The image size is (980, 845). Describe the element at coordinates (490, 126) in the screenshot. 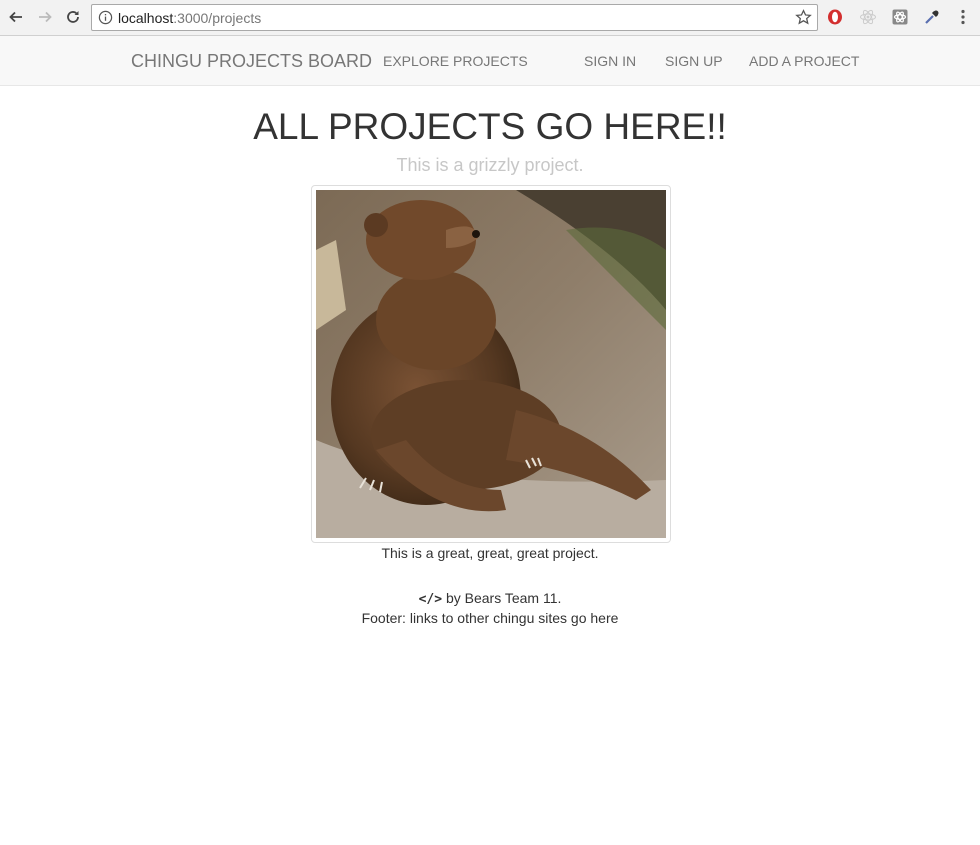

I see `page-title: ALL PROJECTS GO HERE!!` at that location.